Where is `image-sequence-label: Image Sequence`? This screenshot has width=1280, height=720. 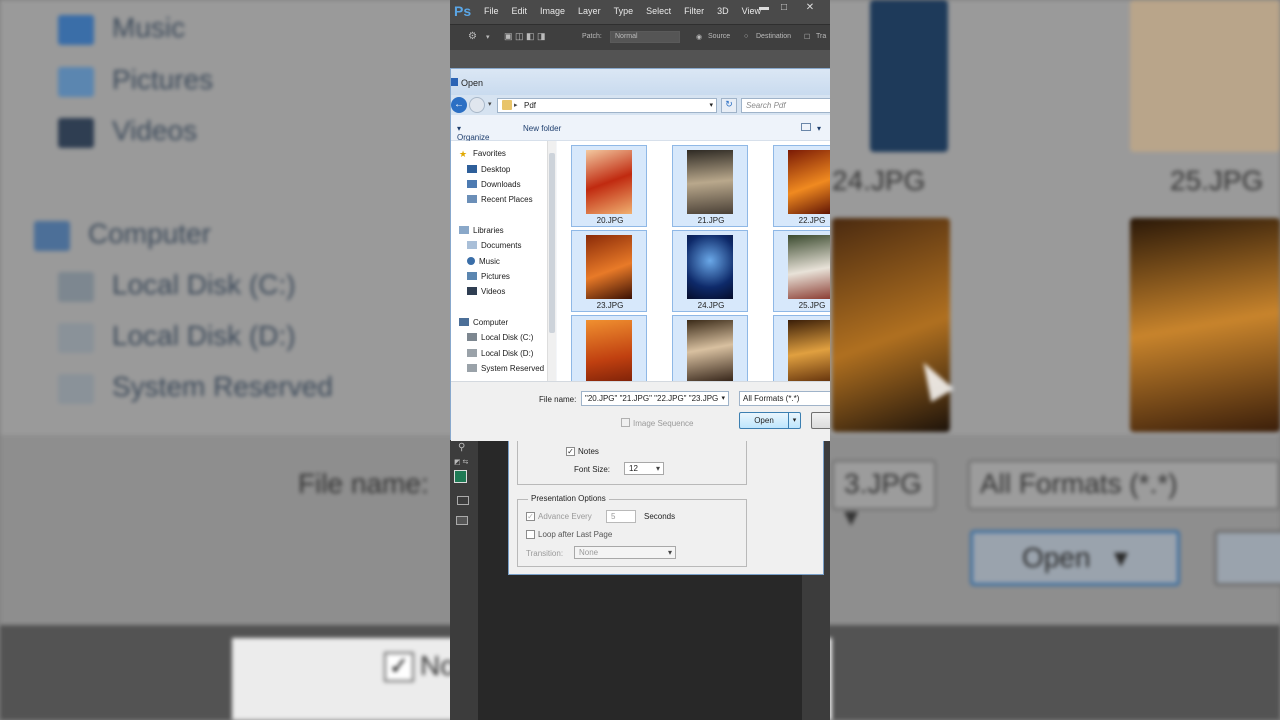 image-sequence-label: Image Sequence is located at coordinates (663, 423).